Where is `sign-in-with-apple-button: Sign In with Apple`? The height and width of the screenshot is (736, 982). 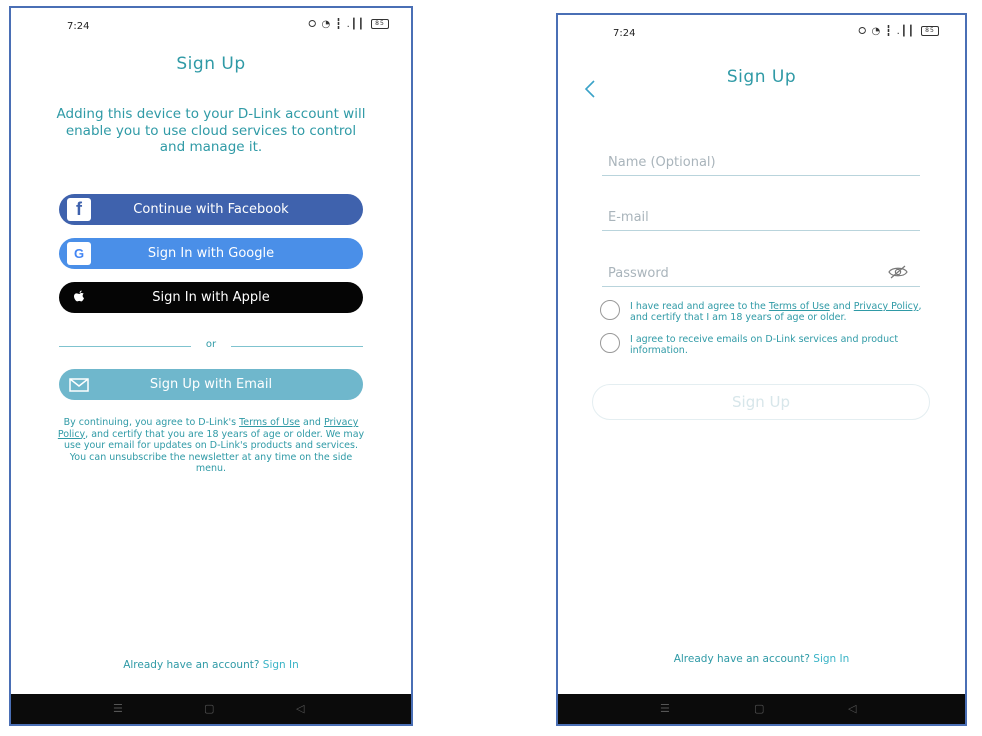 sign-in-with-apple-button: Sign In with Apple is located at coordinates (211, 297).